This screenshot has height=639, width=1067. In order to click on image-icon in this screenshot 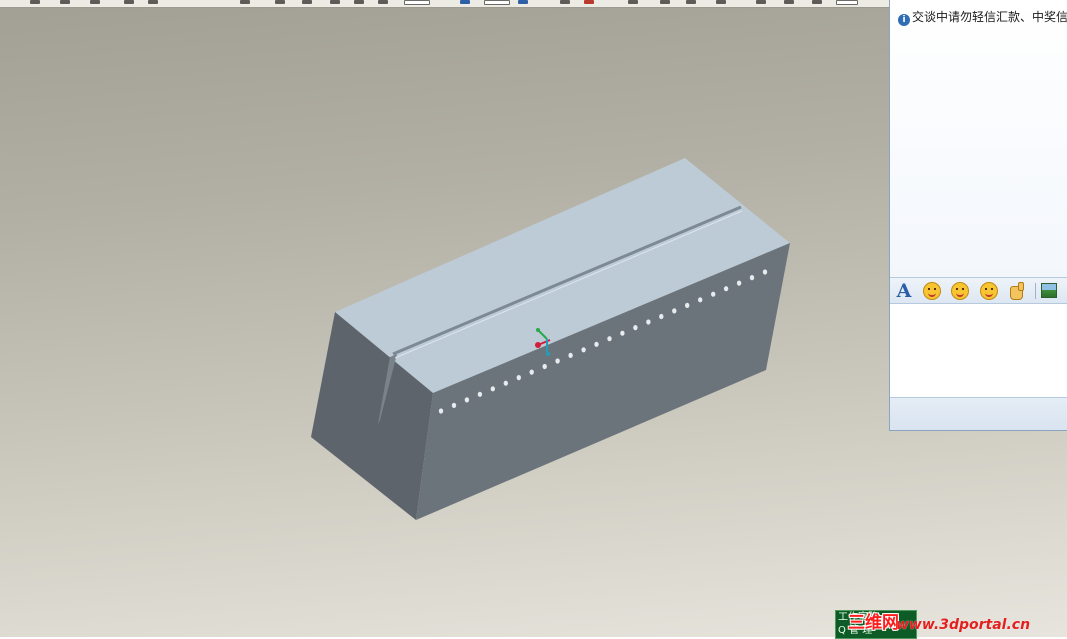, I will do `click(1049, 290)`.